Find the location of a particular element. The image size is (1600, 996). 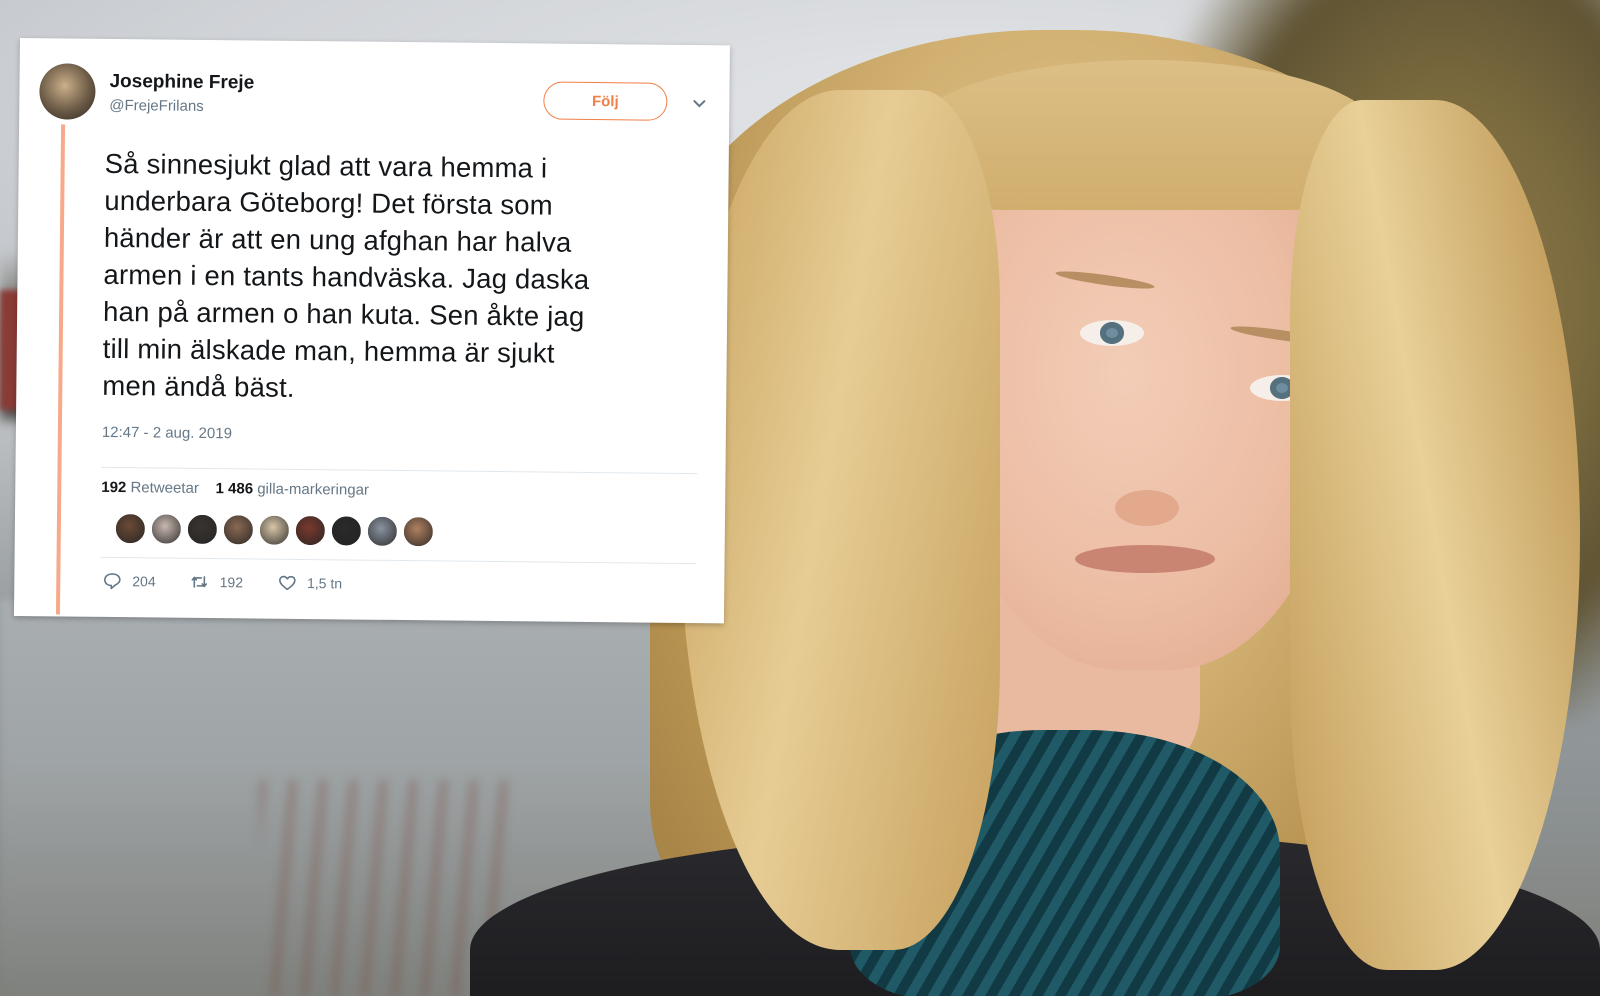

retweet-icon is located at coordinates (199, 582).